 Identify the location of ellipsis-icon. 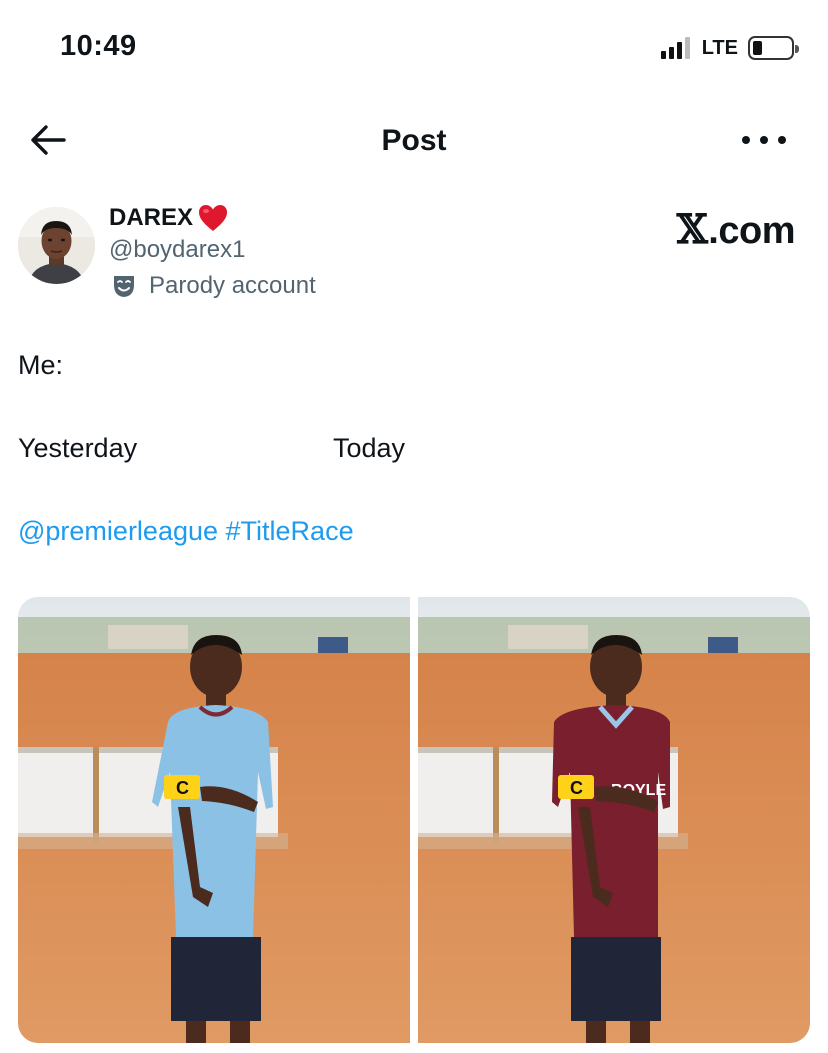
(764, 140).